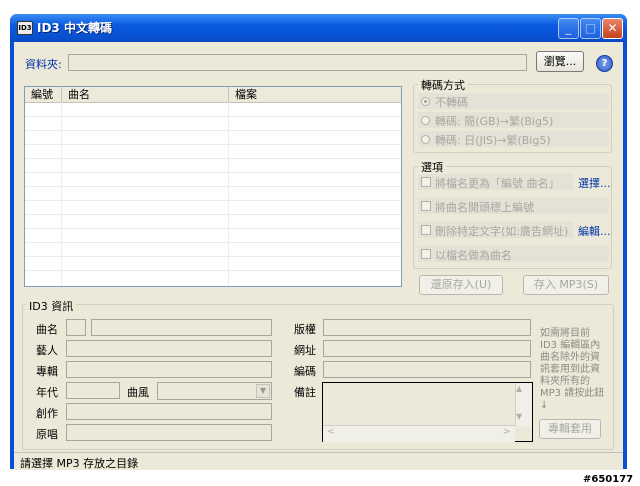 The height and width of the screenshot is (486, 640). What do you see at coordinates (47, 329) in the screenshot?
I see `title-label: 曲名` at bounding box center [47, 329].